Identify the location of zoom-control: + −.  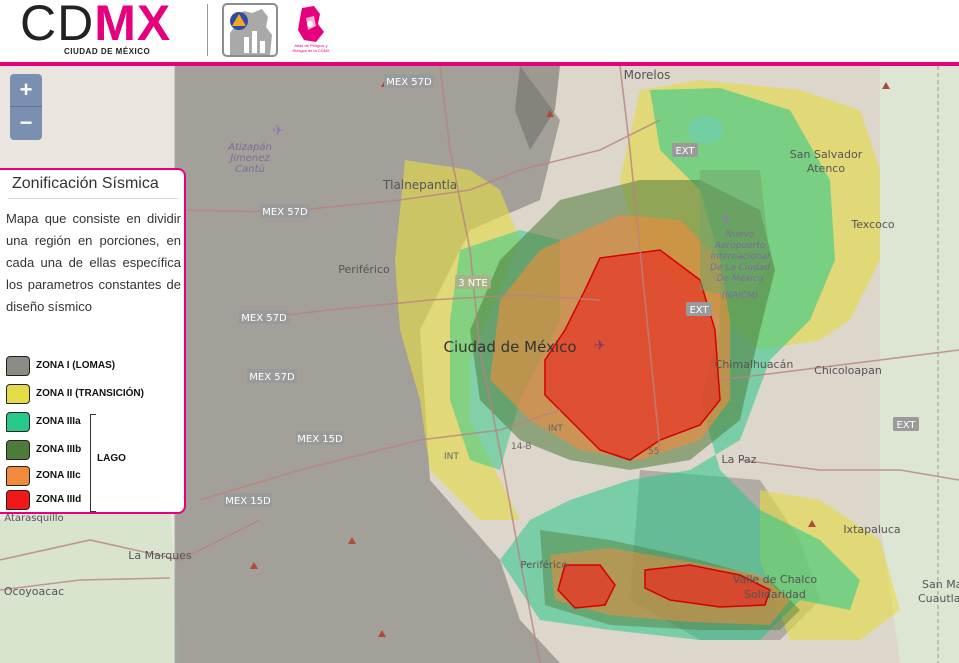
(26, 107).